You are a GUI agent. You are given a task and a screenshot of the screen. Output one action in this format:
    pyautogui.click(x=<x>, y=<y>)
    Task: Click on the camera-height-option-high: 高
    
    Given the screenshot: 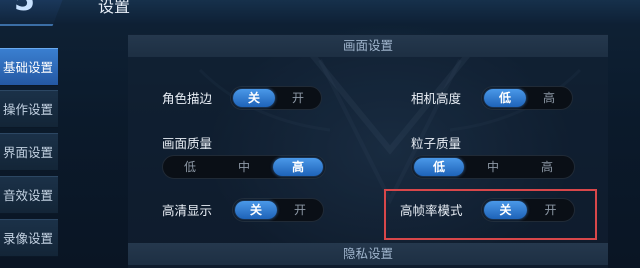 What is the action you would take?
    pyautogui.click(x=549, y=98)
    